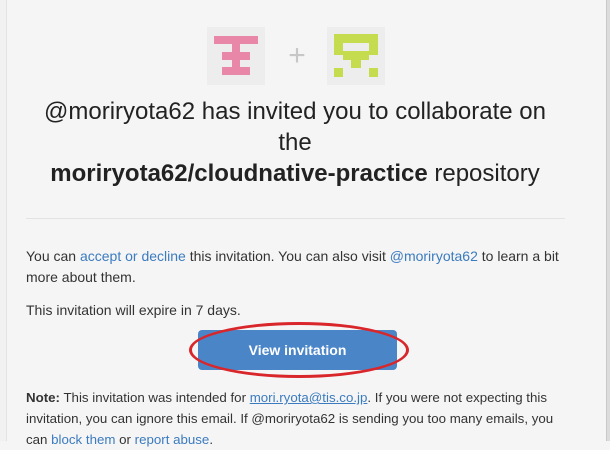 The image size is (610, 450). I want to click on paragraph-text: this invitation. You can also visit, so click(287, 256).